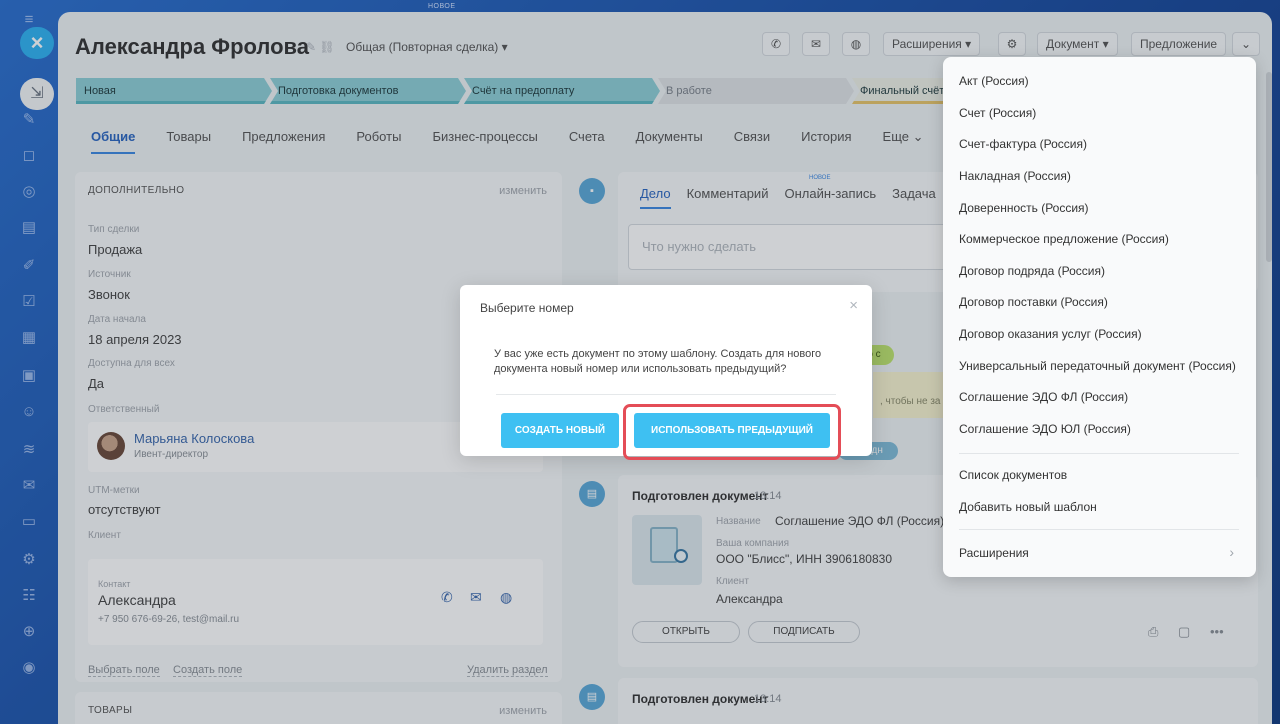 This screenshot has height=724, width=1280. I want to click on menu-item: Договор подряда (Россия), so click(1032, 271).